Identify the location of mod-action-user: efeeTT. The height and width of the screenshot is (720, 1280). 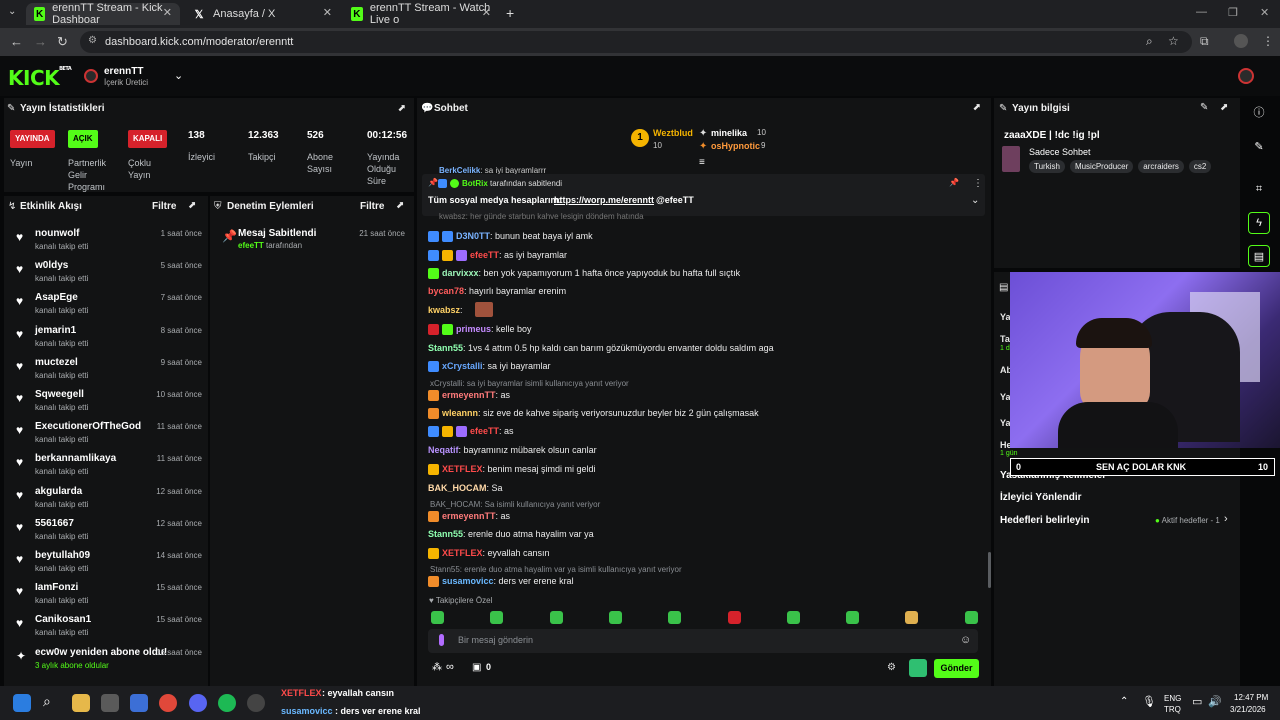
(251, 245).